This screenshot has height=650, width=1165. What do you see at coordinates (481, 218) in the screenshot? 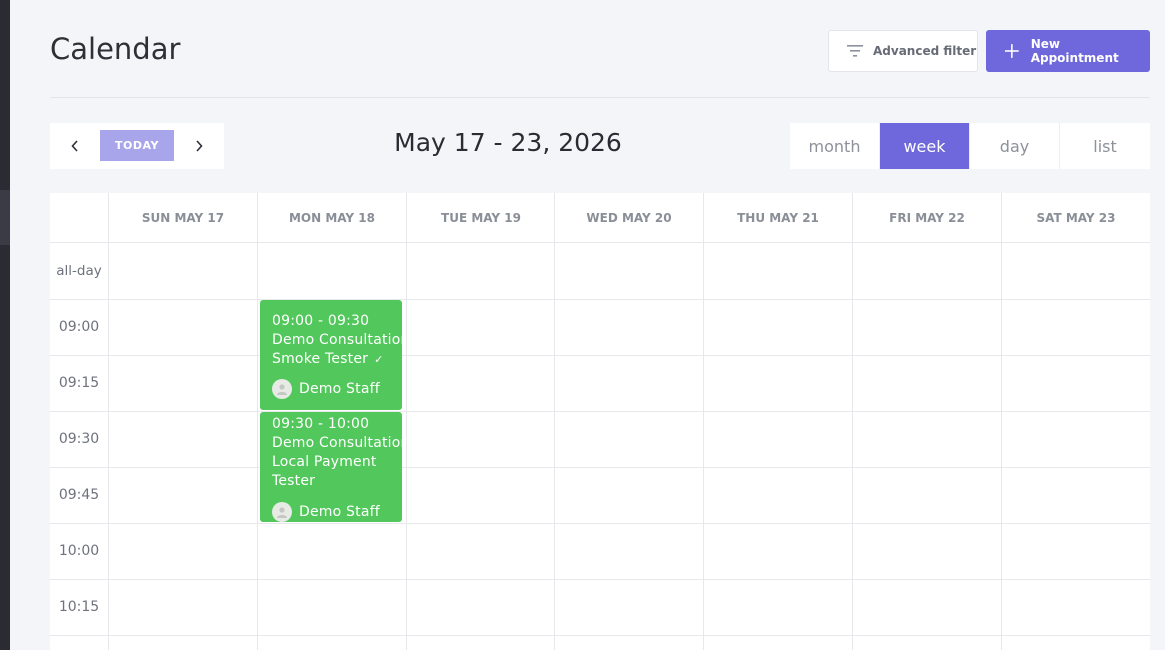
I see `day-header-tue: TUE MAY 19` at bounding box center [481, 218].